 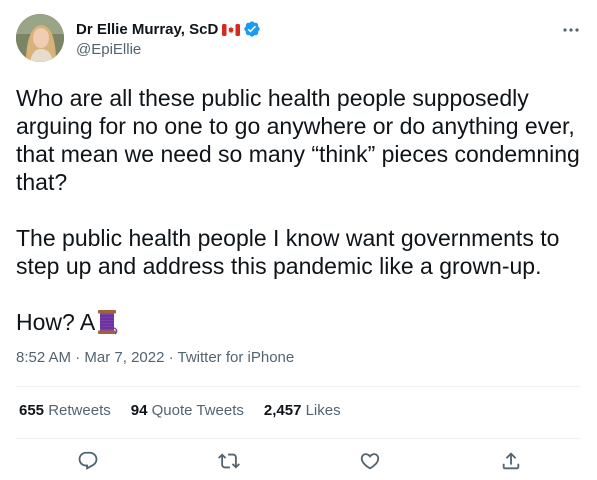 I want to click on quote-tweets-label: Quote Tweets, so click(x=197, y=410).